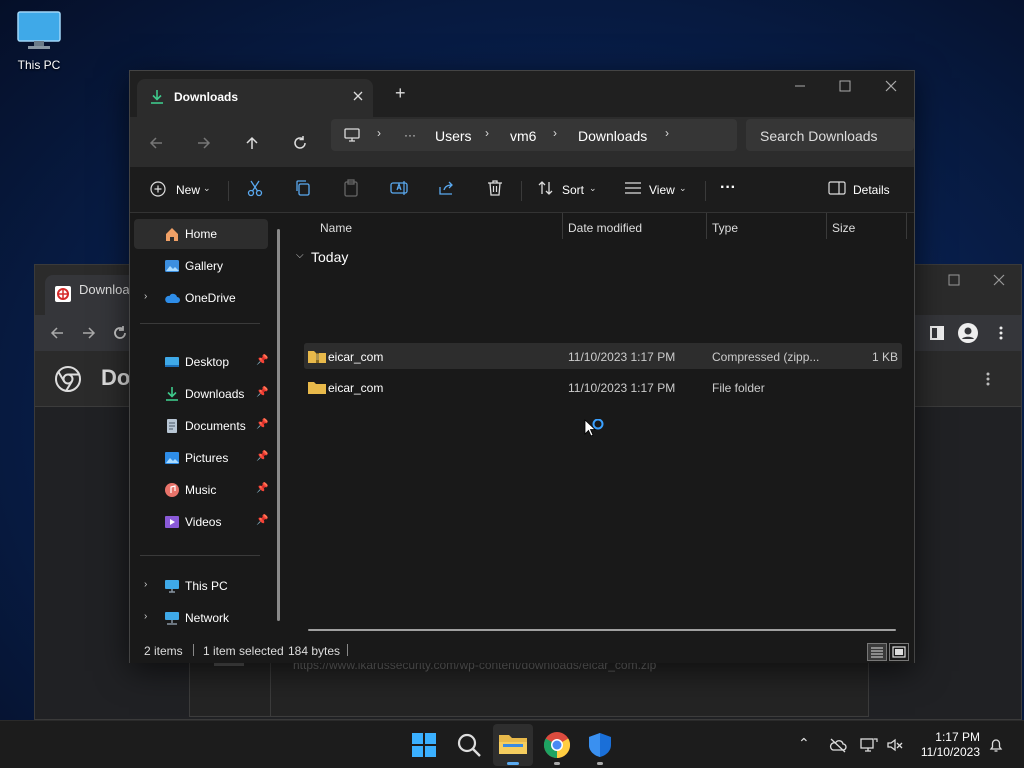  I want to click on file-row: eicar_com 11/10/2023 1:17 PM File folder, so click(603, 387).